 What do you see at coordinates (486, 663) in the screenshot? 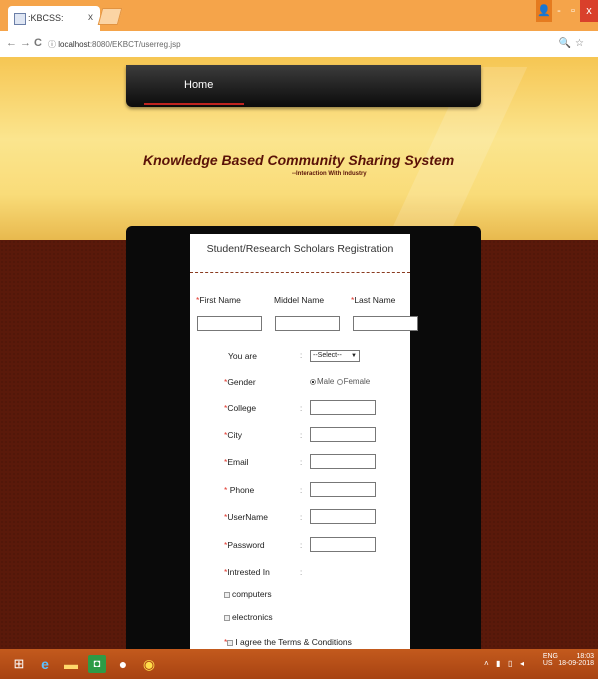
I see `tray-chevron-icon: ˄` at bounding box center [486, 663].